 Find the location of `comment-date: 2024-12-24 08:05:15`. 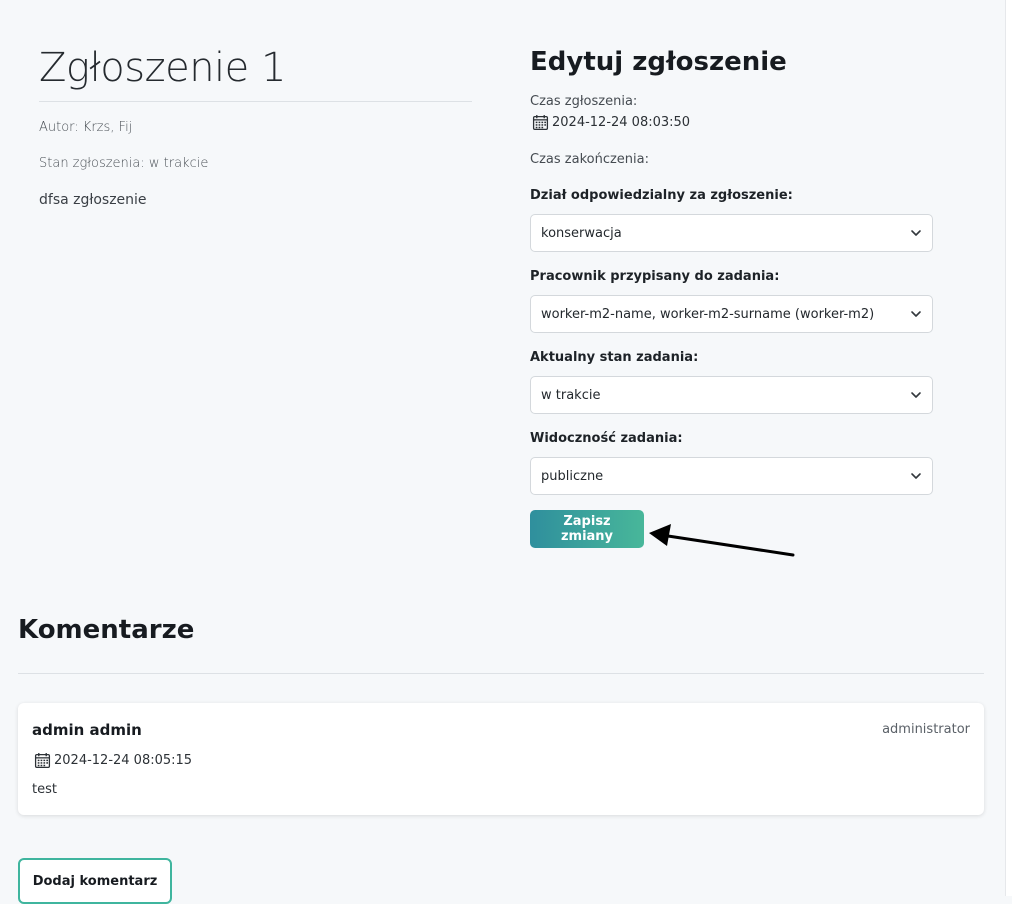

comment-date: 2024-12-24 08:05:15 is located at coordinates (123, 760).